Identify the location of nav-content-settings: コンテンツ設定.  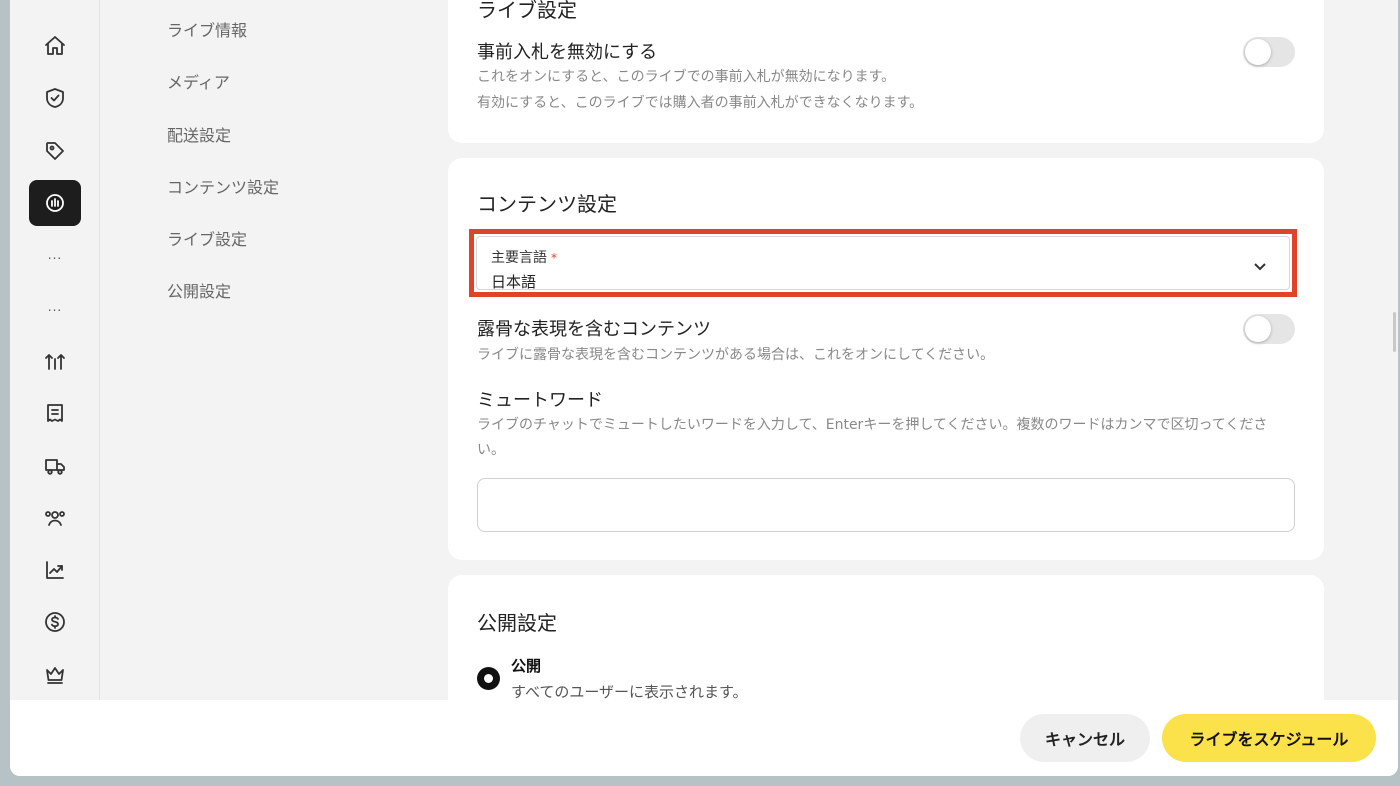
(223, 186).